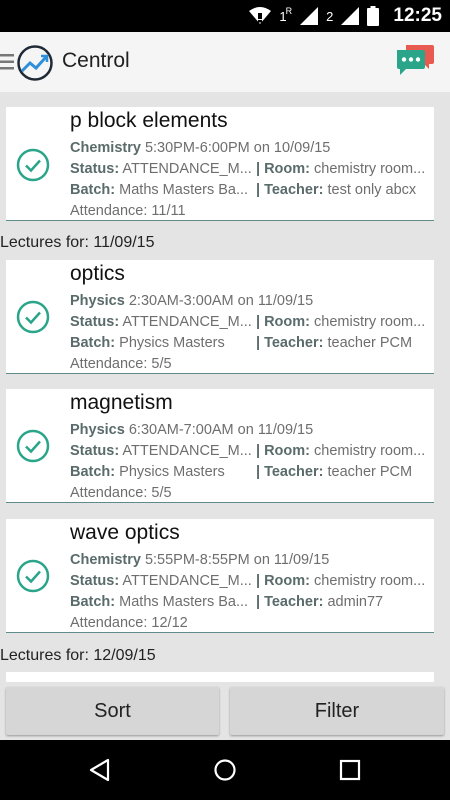 Image resolution: width=450 pixels, height=800 pixels. Describe the element at coordinates (225, 711) in the screenshot. I see `action-bar: Sort Filter` at that location.